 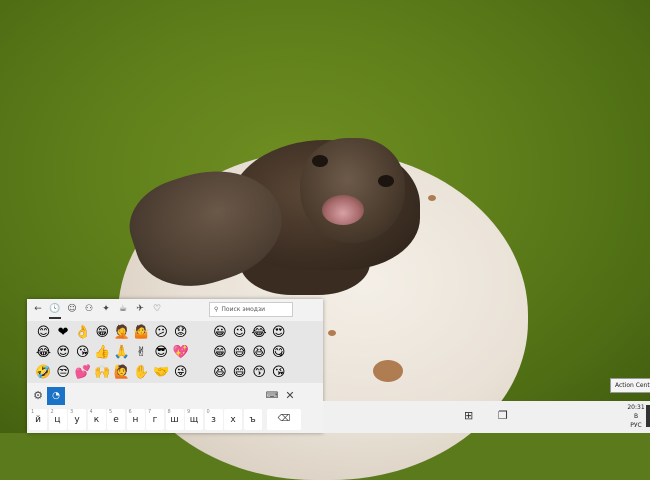 I want to click on emoji-item: ✋, so click(x=141, y=372).